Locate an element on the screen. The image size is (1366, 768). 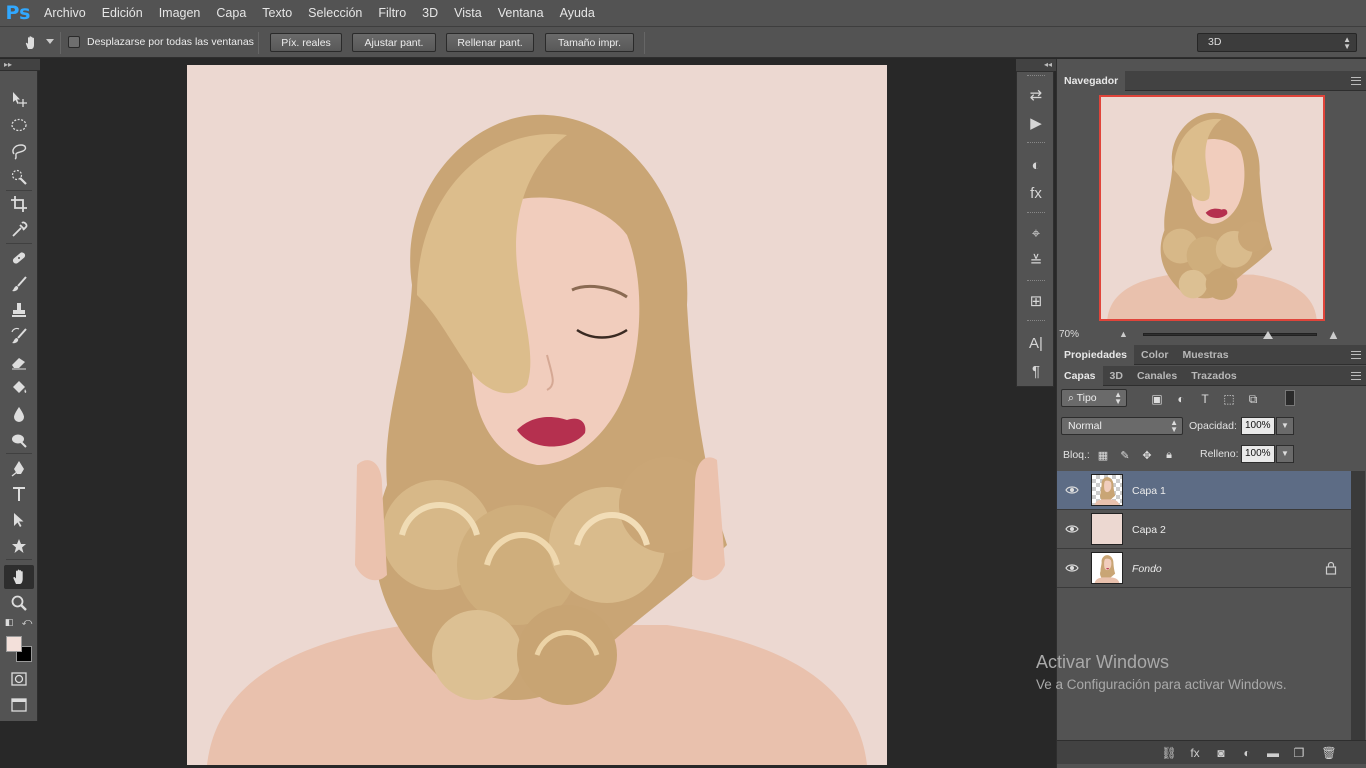
menu-imagen: Imagen is located at coordinates (180, 13).